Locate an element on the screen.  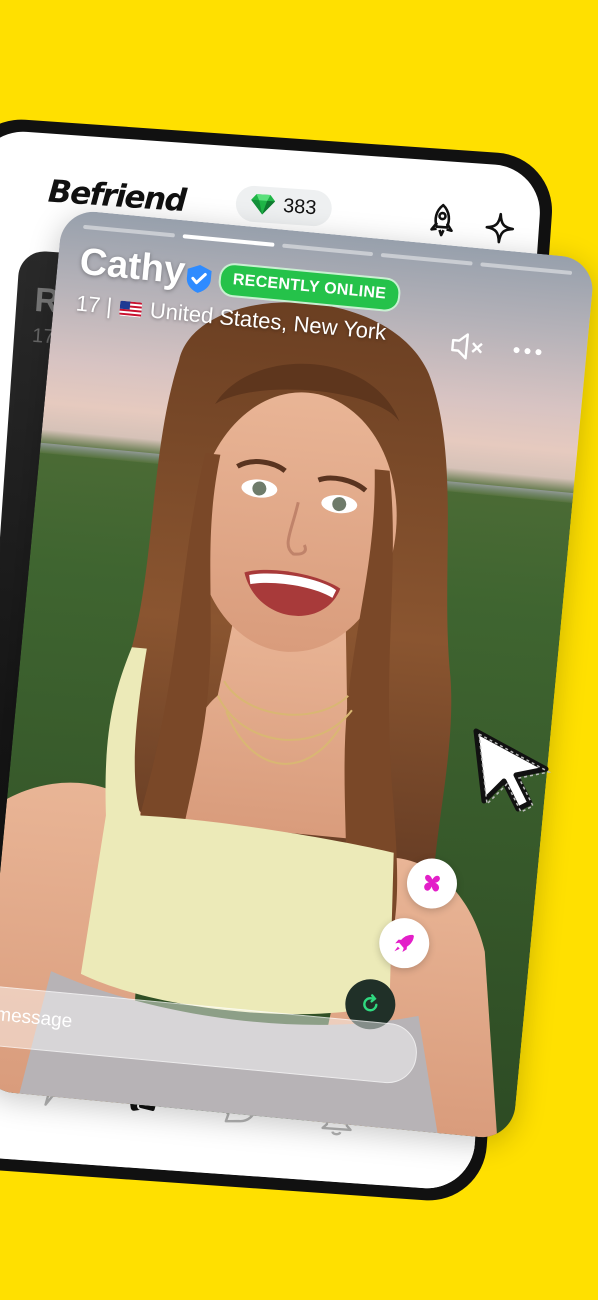
gem-icon is located at coordinates (263, 204).